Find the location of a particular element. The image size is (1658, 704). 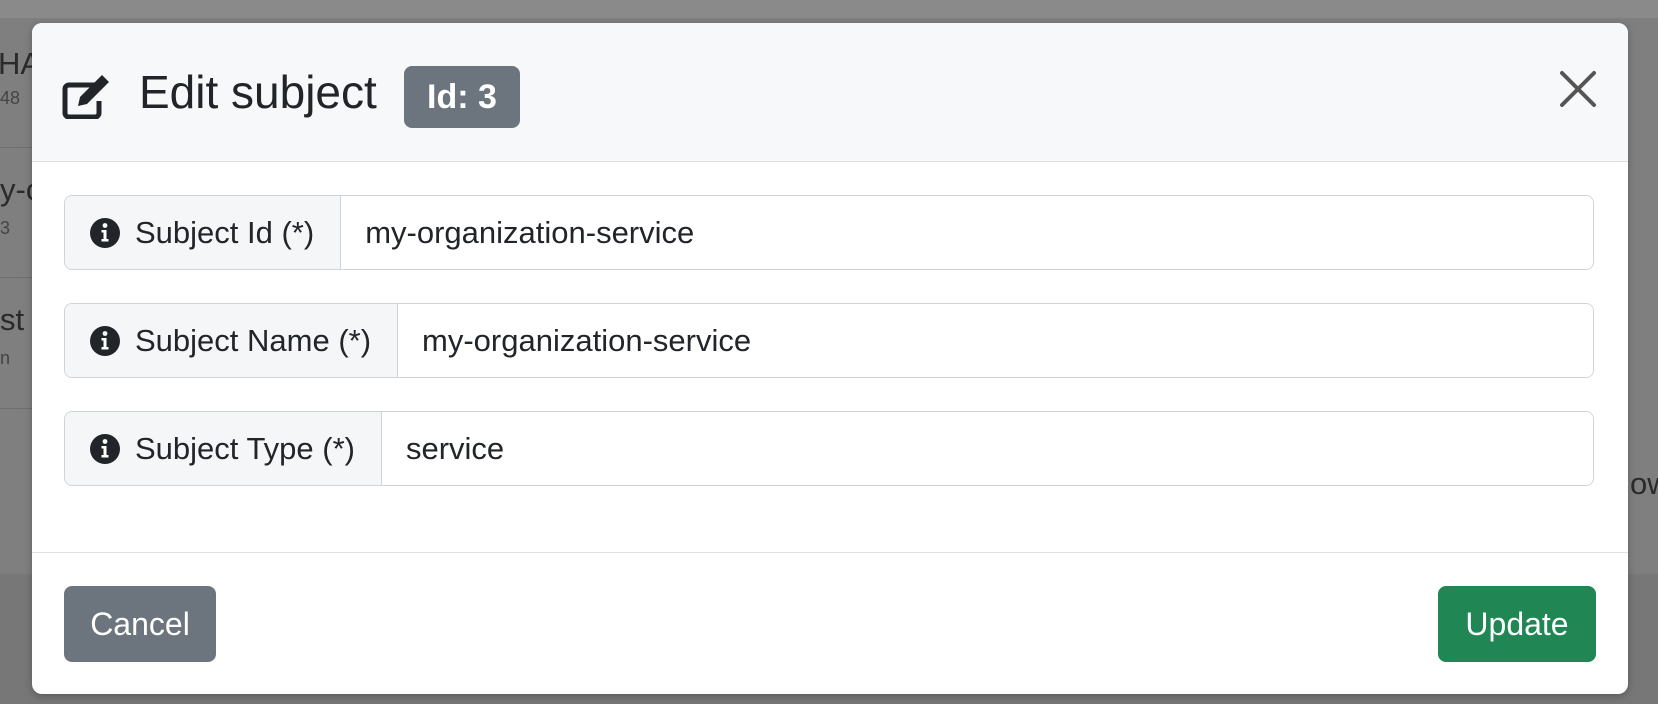

subject-type-label: Subject Type (*) is located at coordinates (245, 448).